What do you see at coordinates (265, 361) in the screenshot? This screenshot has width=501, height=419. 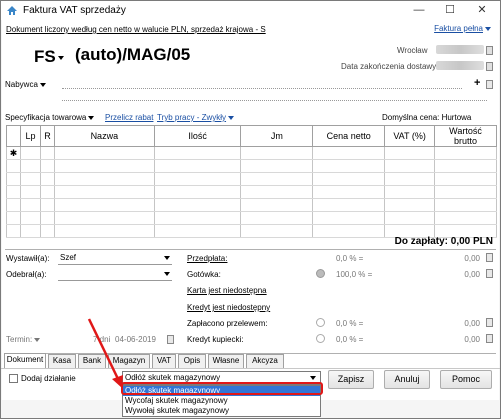 I see `tab-akcyza: Akcyza` at bounding box center [265, 361].